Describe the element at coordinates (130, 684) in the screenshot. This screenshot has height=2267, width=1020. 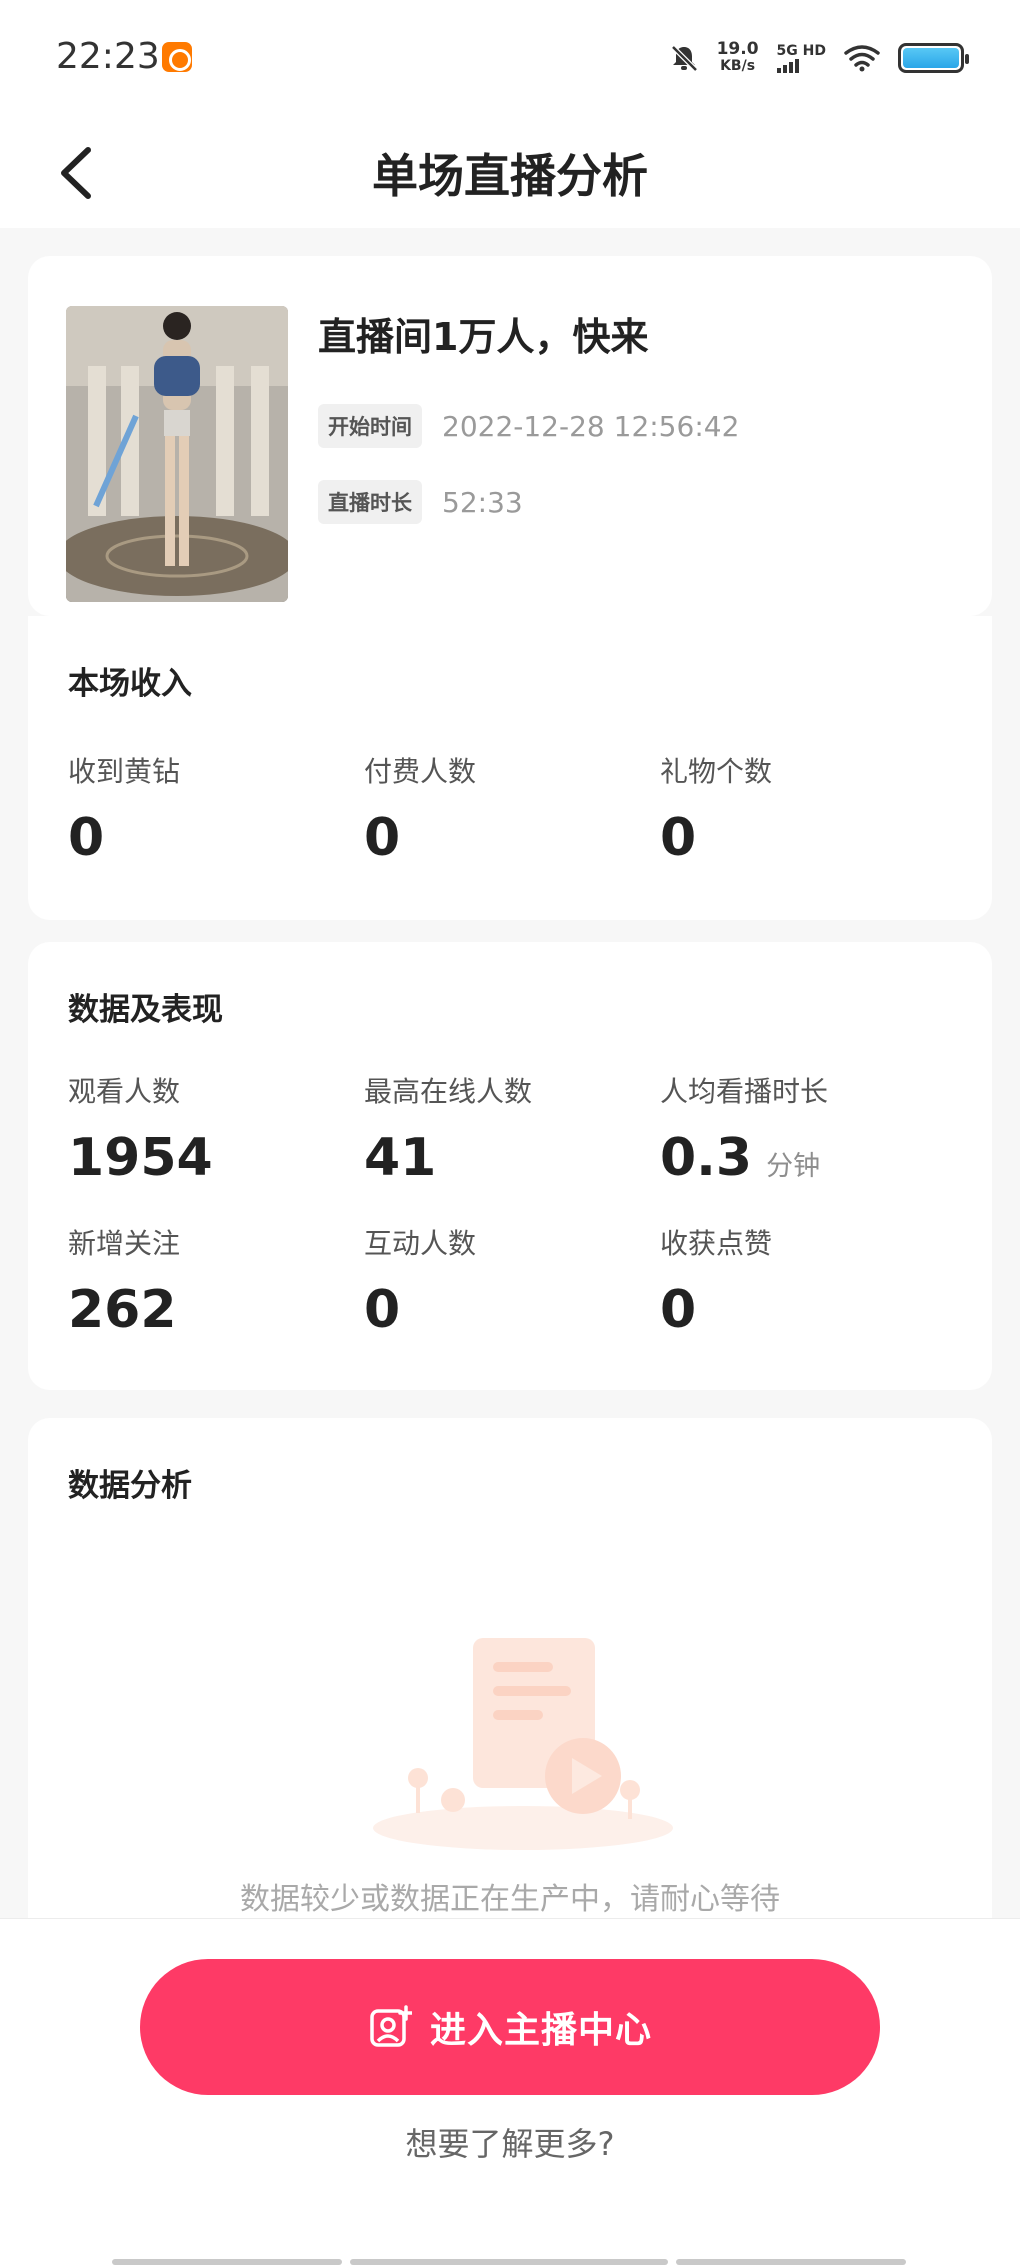
I see `income-title: 本场收入` at that location.